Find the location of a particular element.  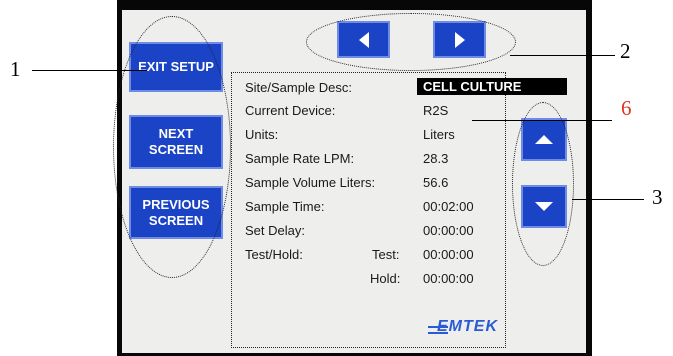

callout-6-line is located at coordinates (542, 120).